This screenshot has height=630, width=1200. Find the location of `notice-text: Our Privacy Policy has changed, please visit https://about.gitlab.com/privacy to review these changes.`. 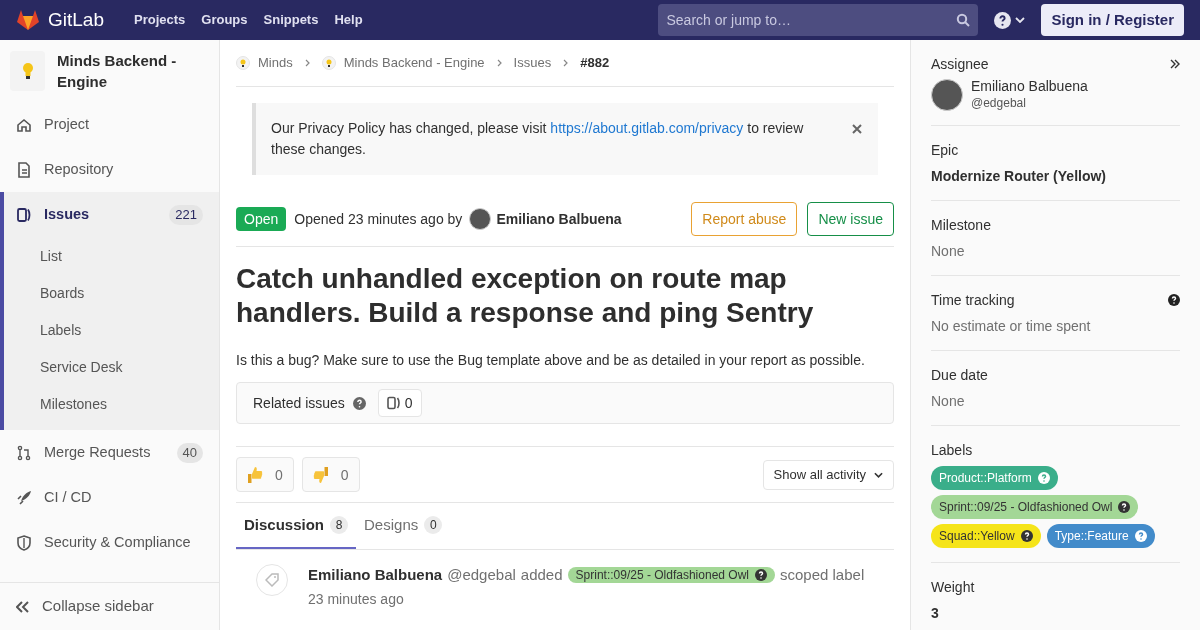

notice-text: Our Privacy Policy has changed, please visit https://about.gitlab.com/privacy to review these changes. is located at coordinates (538, 139).